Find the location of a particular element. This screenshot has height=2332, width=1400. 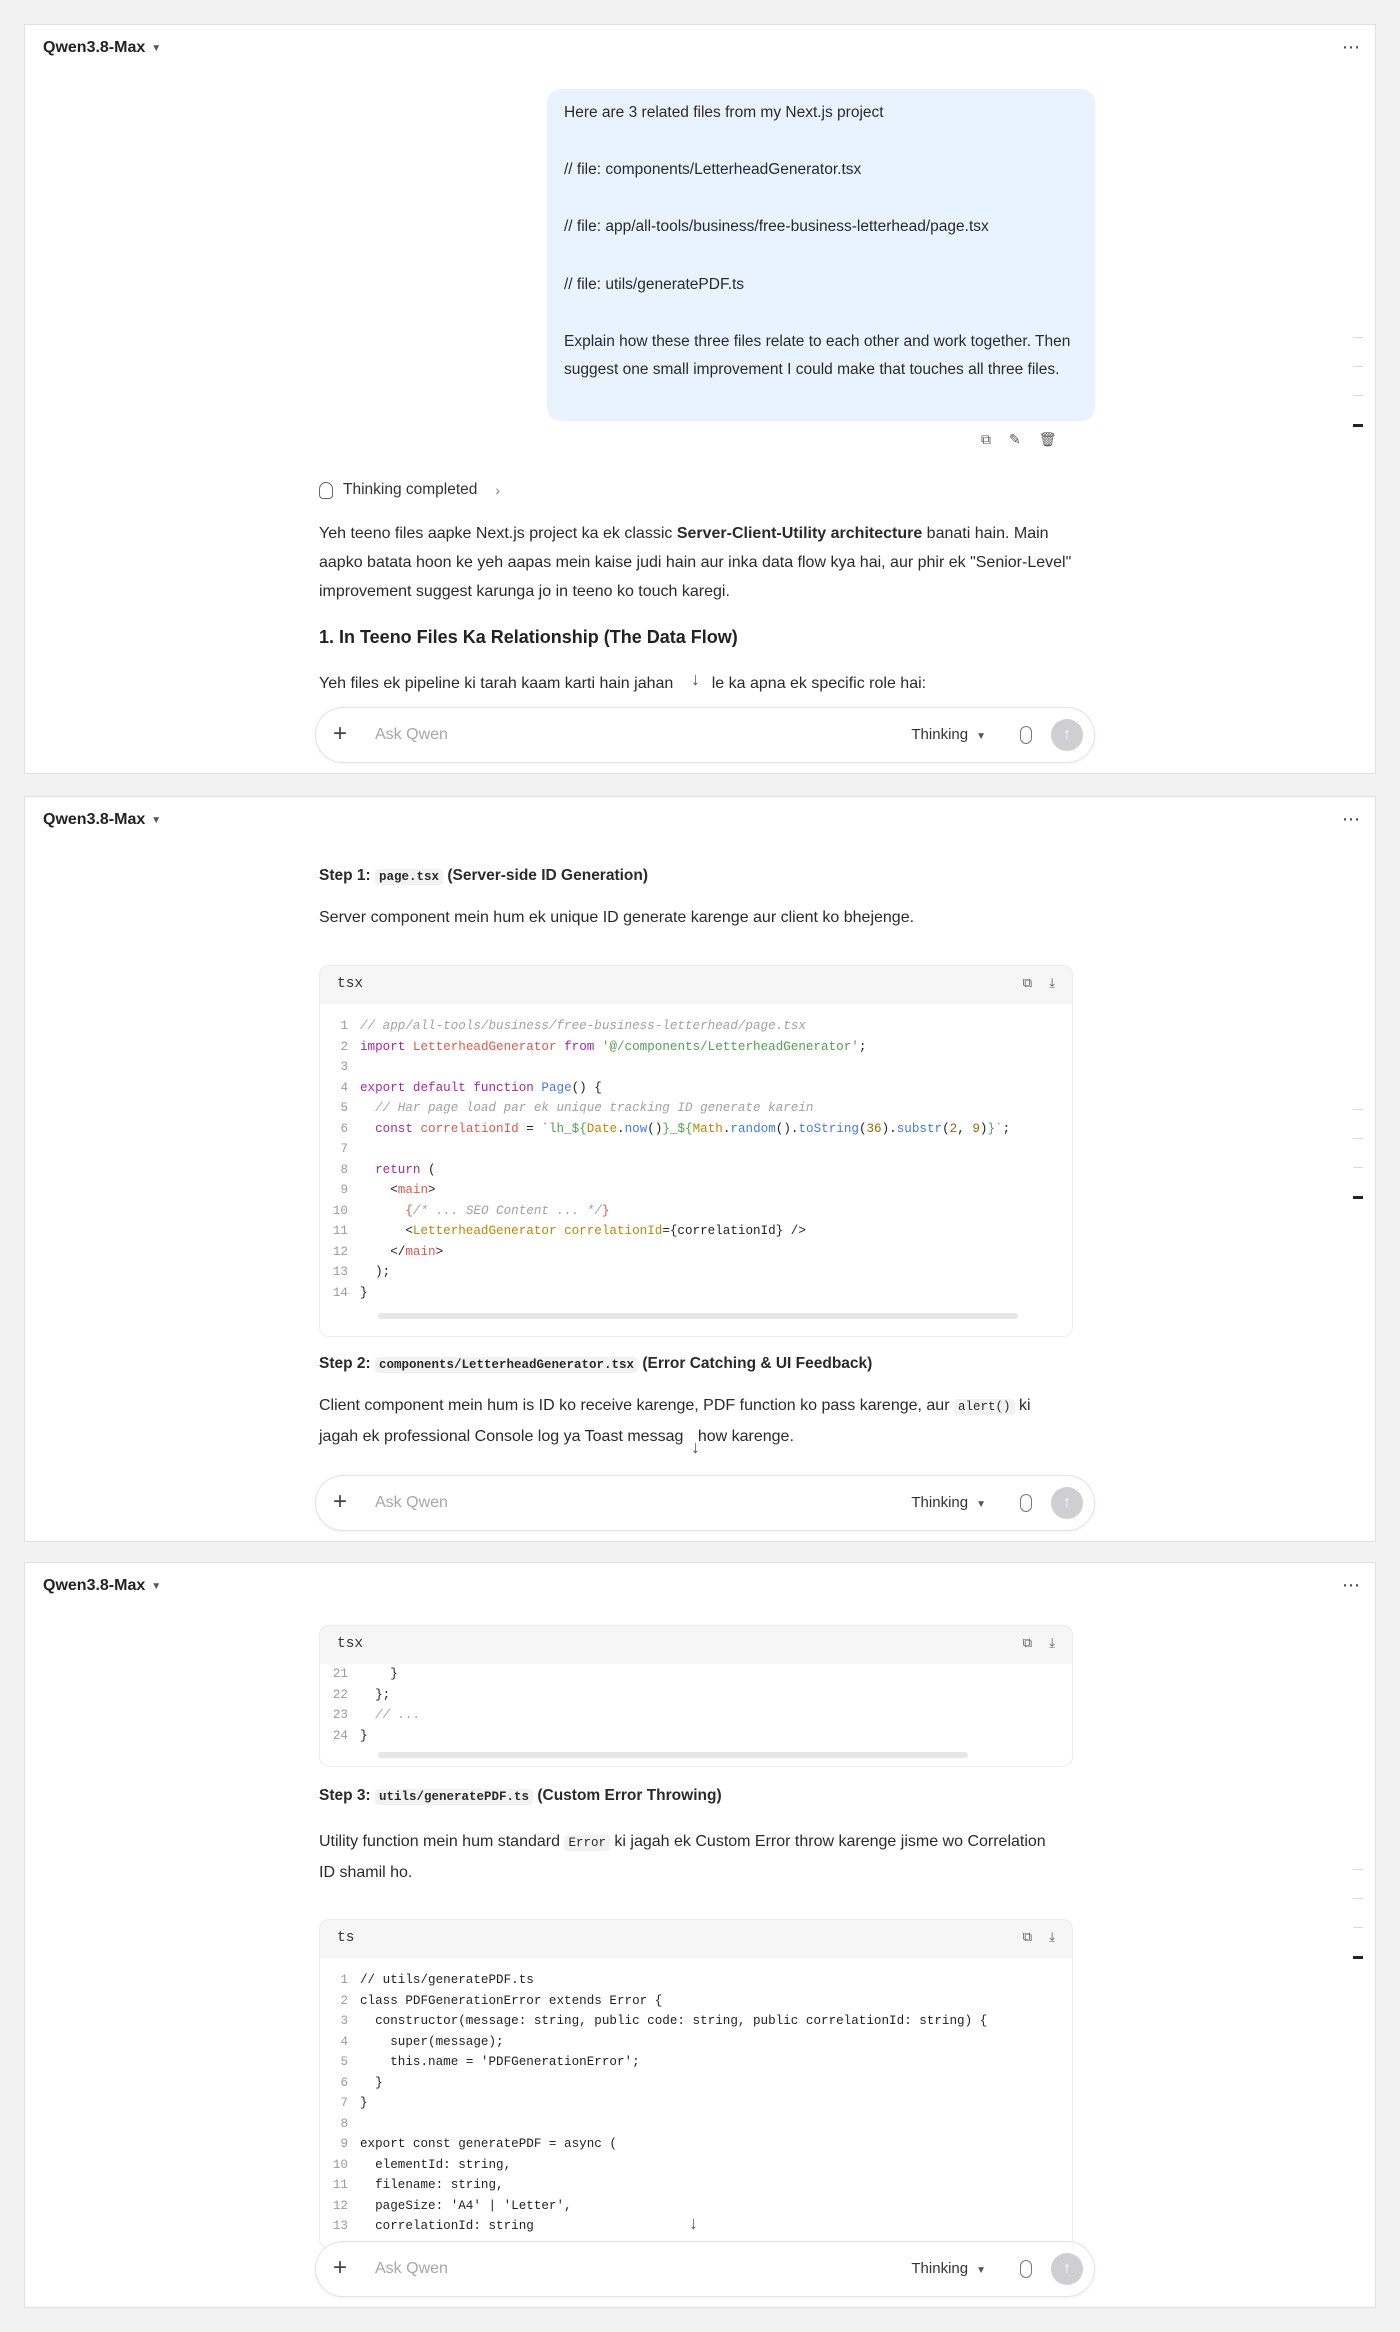

user-message-line: // file: utils/generatePDF.ts is located at coordinates (654, 284).